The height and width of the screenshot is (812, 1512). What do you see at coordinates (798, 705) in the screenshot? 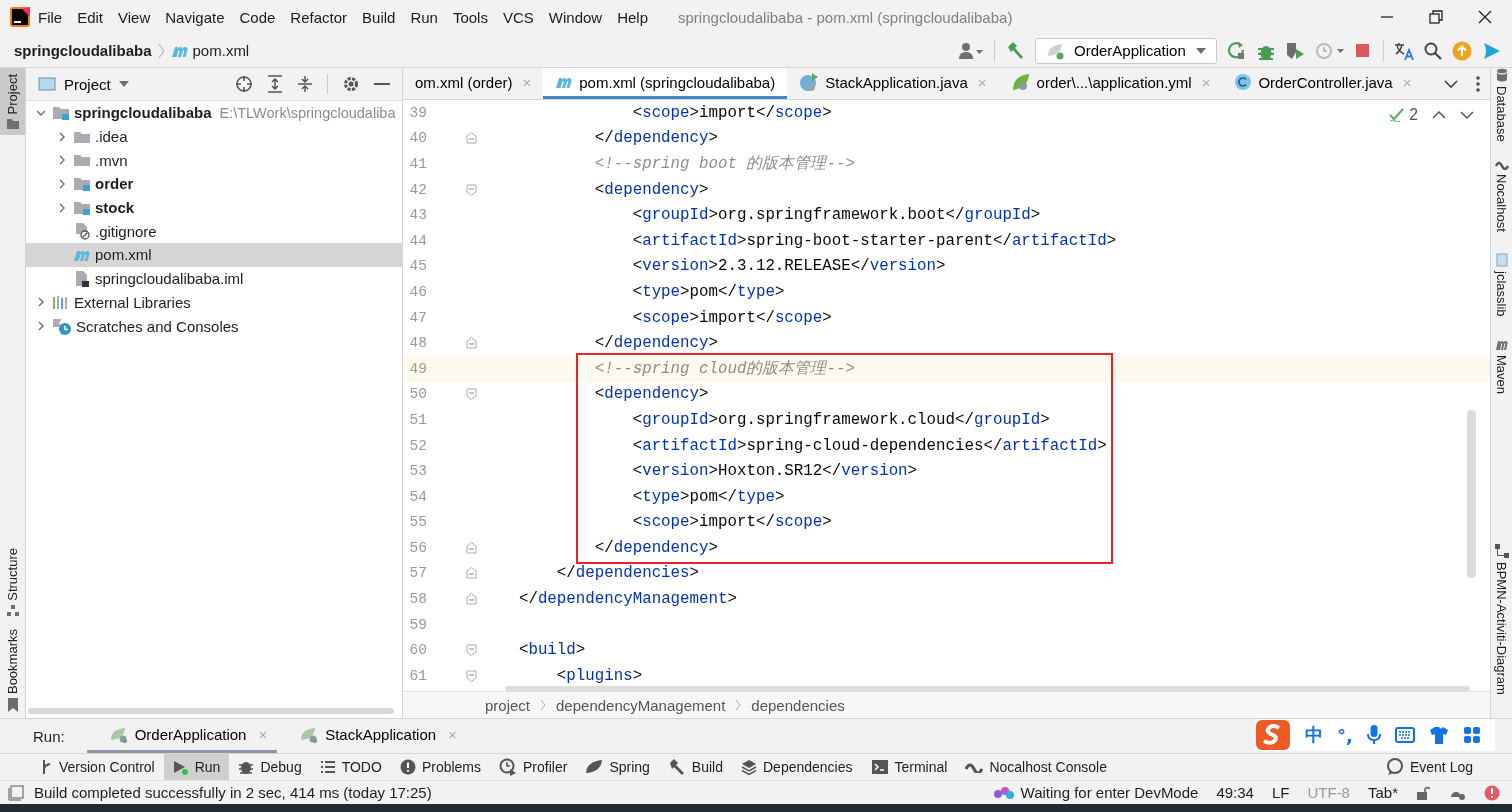
I see `breadcrumb-item: dependencies` at bounding box center [798, 705].